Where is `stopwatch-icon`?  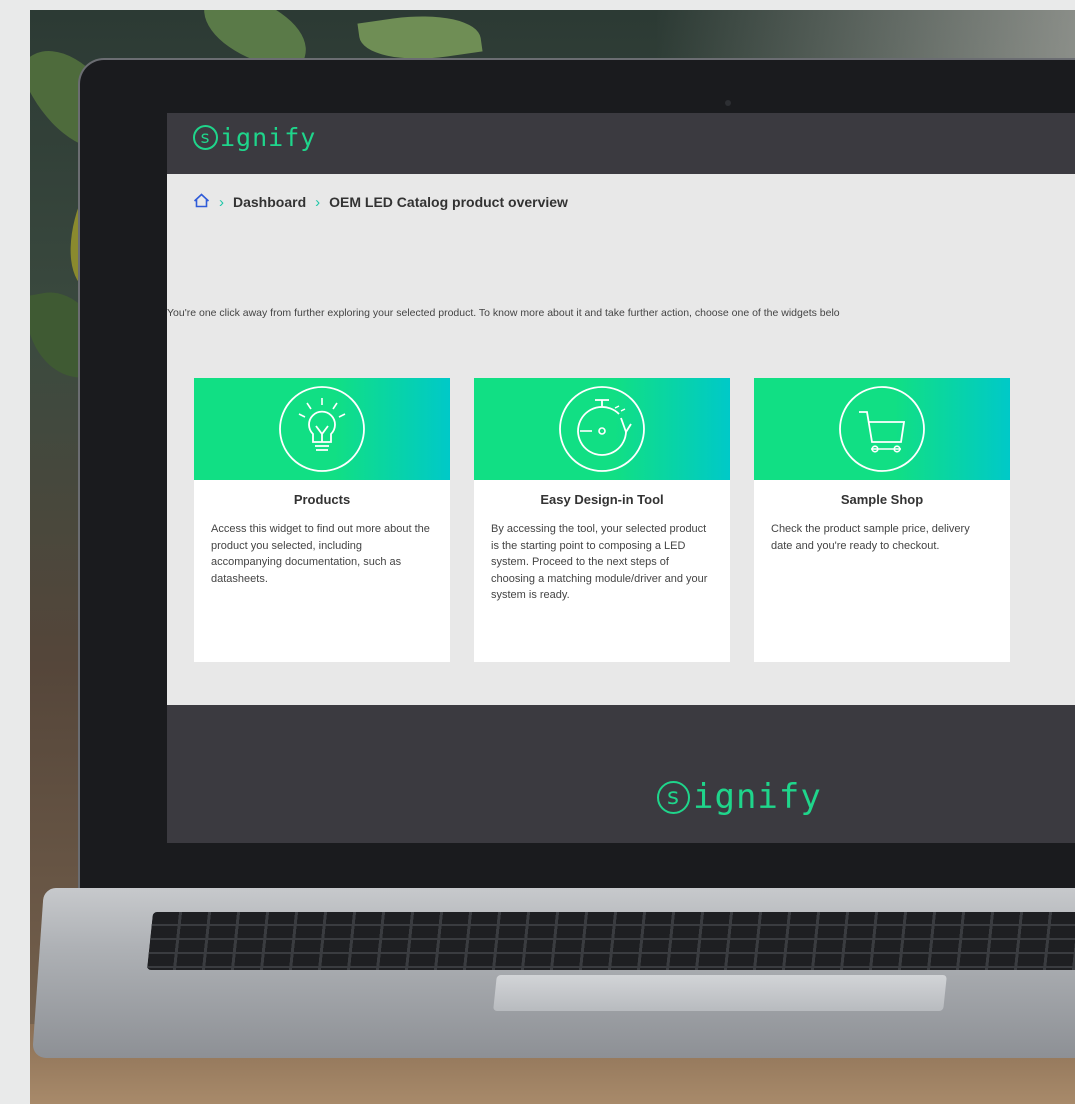
stopwatch-icon is located at coordinates (602, 429).